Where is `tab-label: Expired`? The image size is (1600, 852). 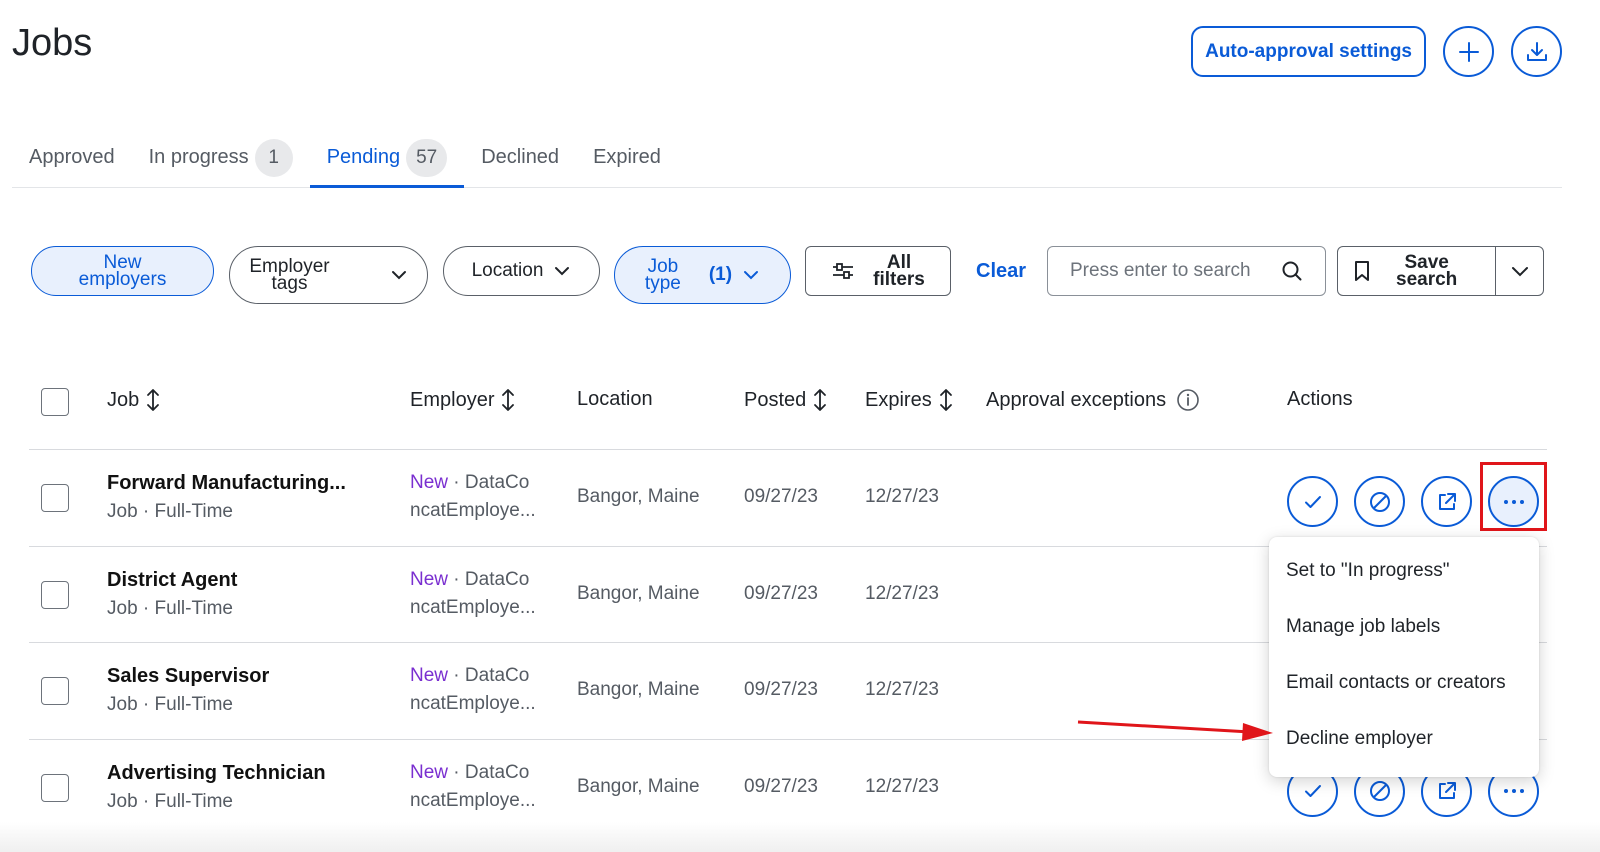
tab-label: Expired is located at coordinates (627, 157).